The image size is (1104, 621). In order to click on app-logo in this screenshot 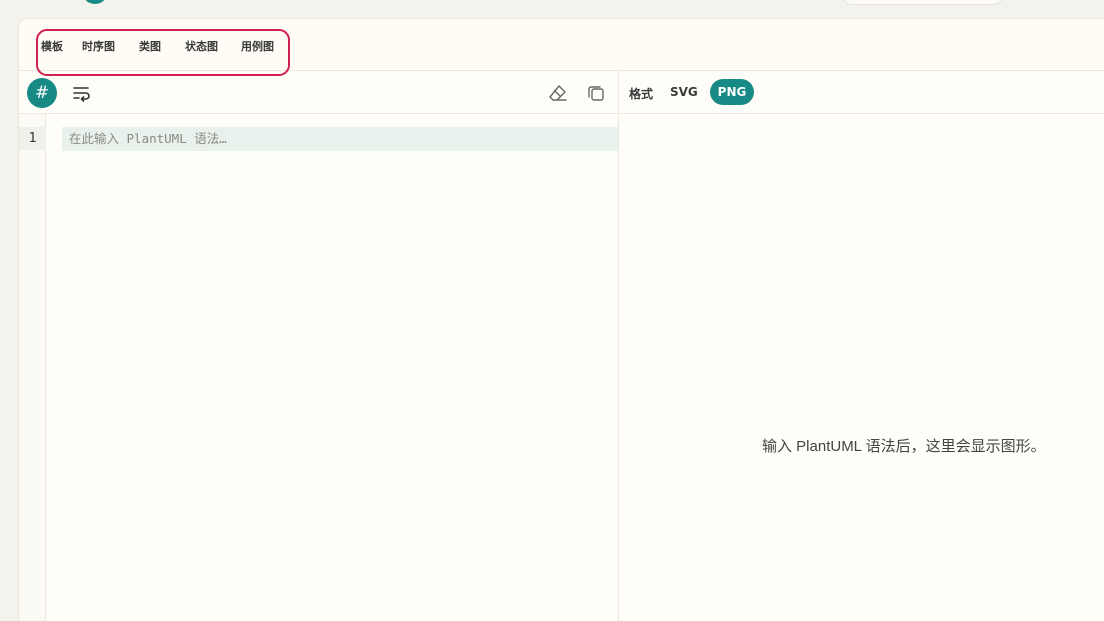, I will do `click(95, 2)`.